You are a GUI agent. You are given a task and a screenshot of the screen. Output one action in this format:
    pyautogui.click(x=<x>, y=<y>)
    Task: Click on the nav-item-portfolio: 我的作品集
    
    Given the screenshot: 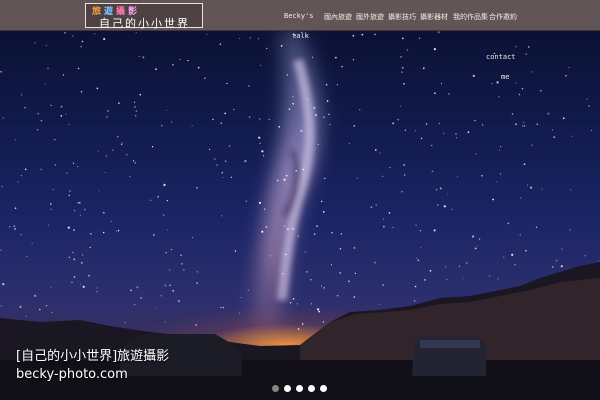 What is the action you would take?
    pyautogui.click(x=470, y=17)
    